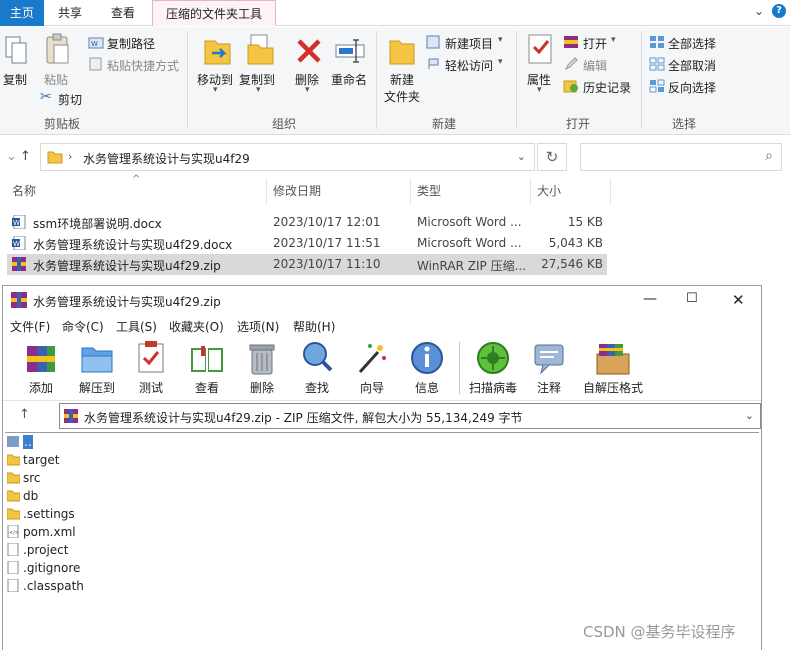 This screenshot has height=650, width=790. What do you see at coordinates (657, 42) in the screenshot?
I see `select-all-icon` at bounding box center [657, 42].